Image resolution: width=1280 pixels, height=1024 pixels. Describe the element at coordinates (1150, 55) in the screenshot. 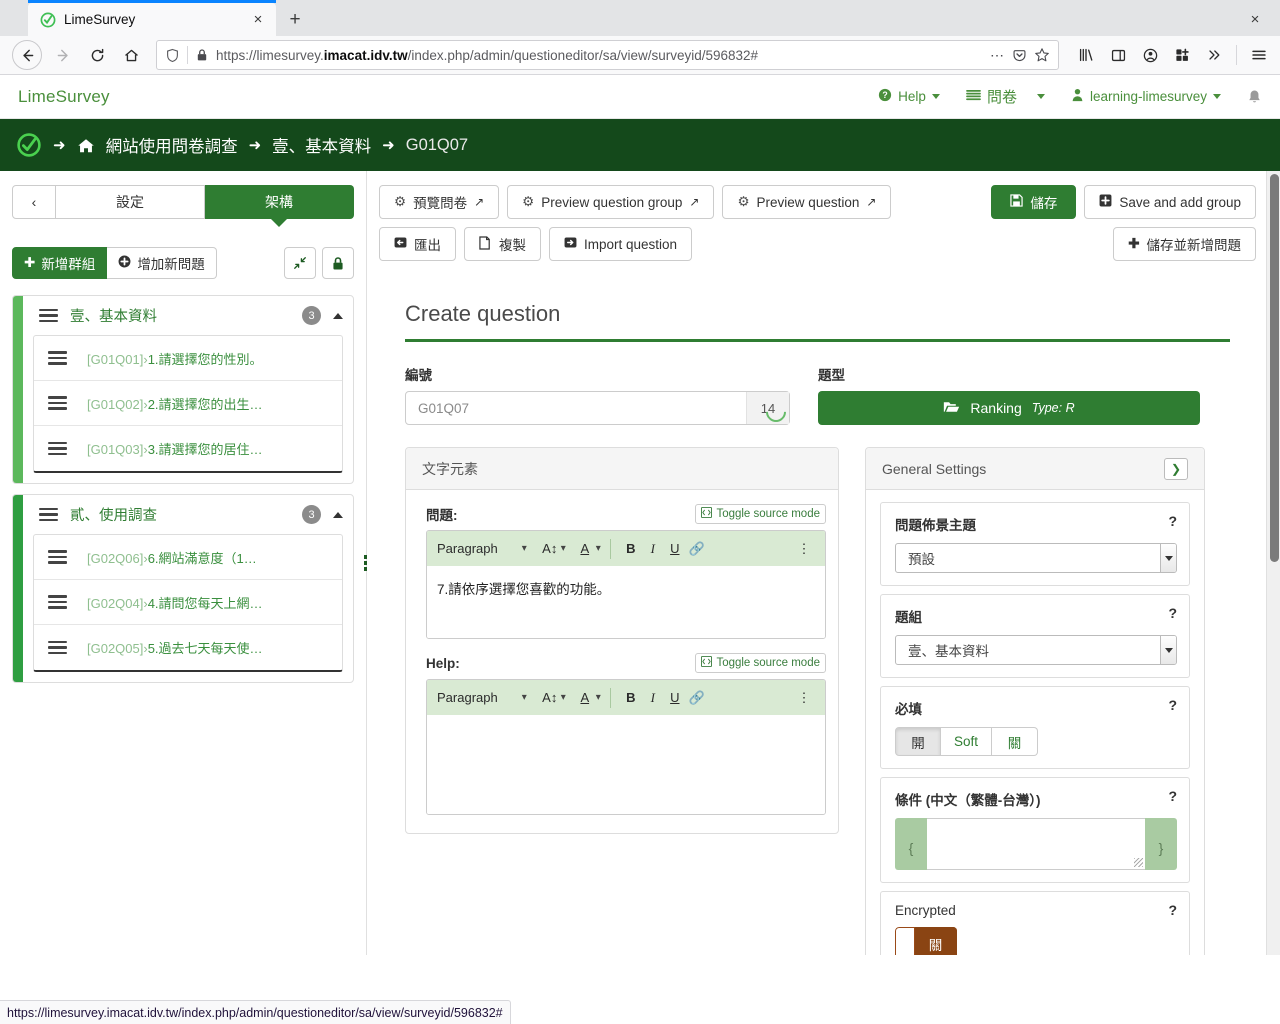

I see `account-icon` at that location.